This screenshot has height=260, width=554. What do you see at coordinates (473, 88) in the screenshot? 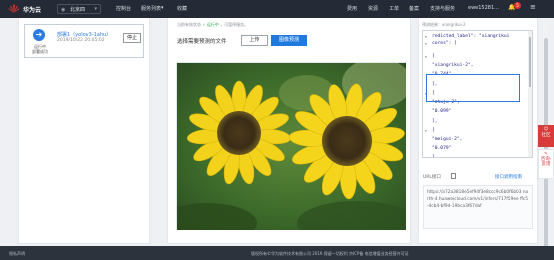
I see `top-prediction-highlight` at bounding box center [473, 88].